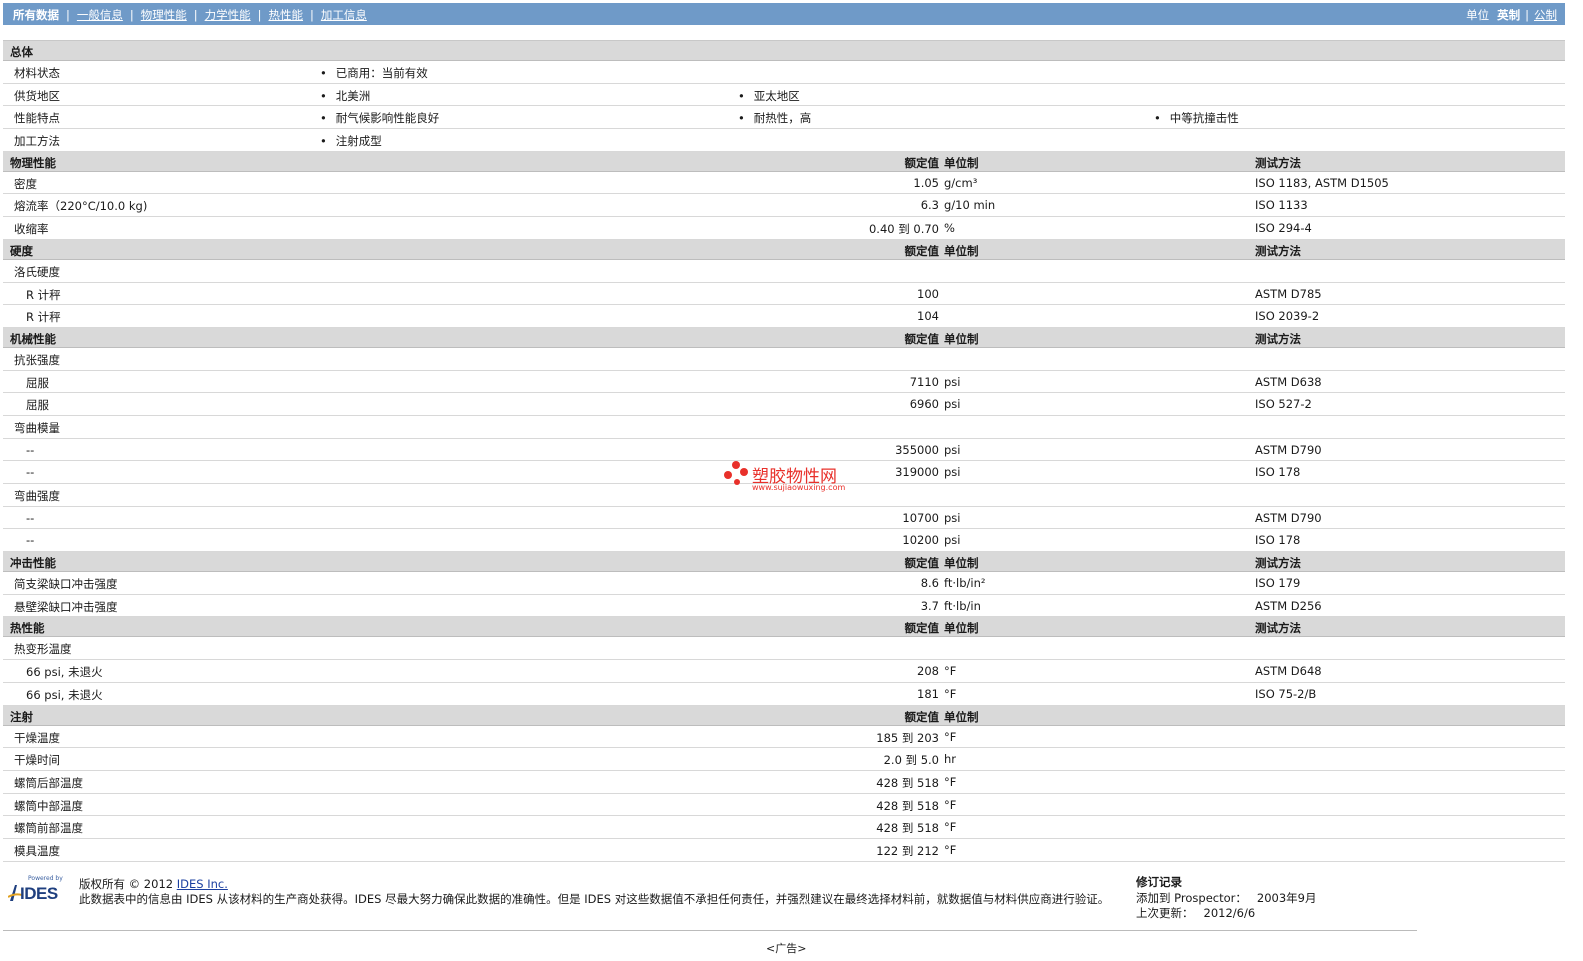 This screenshot has height=961, width=1583. What do you see at coordinates (792, 477) in the screenshot?
I see `watermark-logo: 塑胶物性网 www.sujiaowuxing.com` at bounding box center [792, 477].